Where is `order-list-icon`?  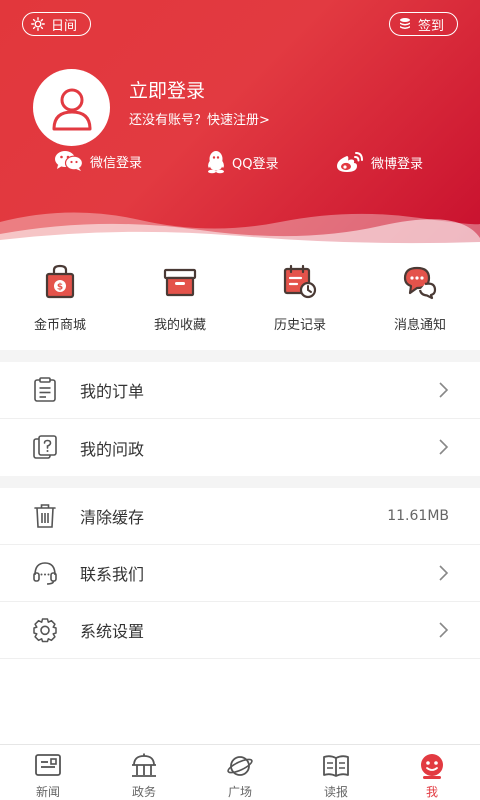 order-list-icon is located at coordinates (45, 389).